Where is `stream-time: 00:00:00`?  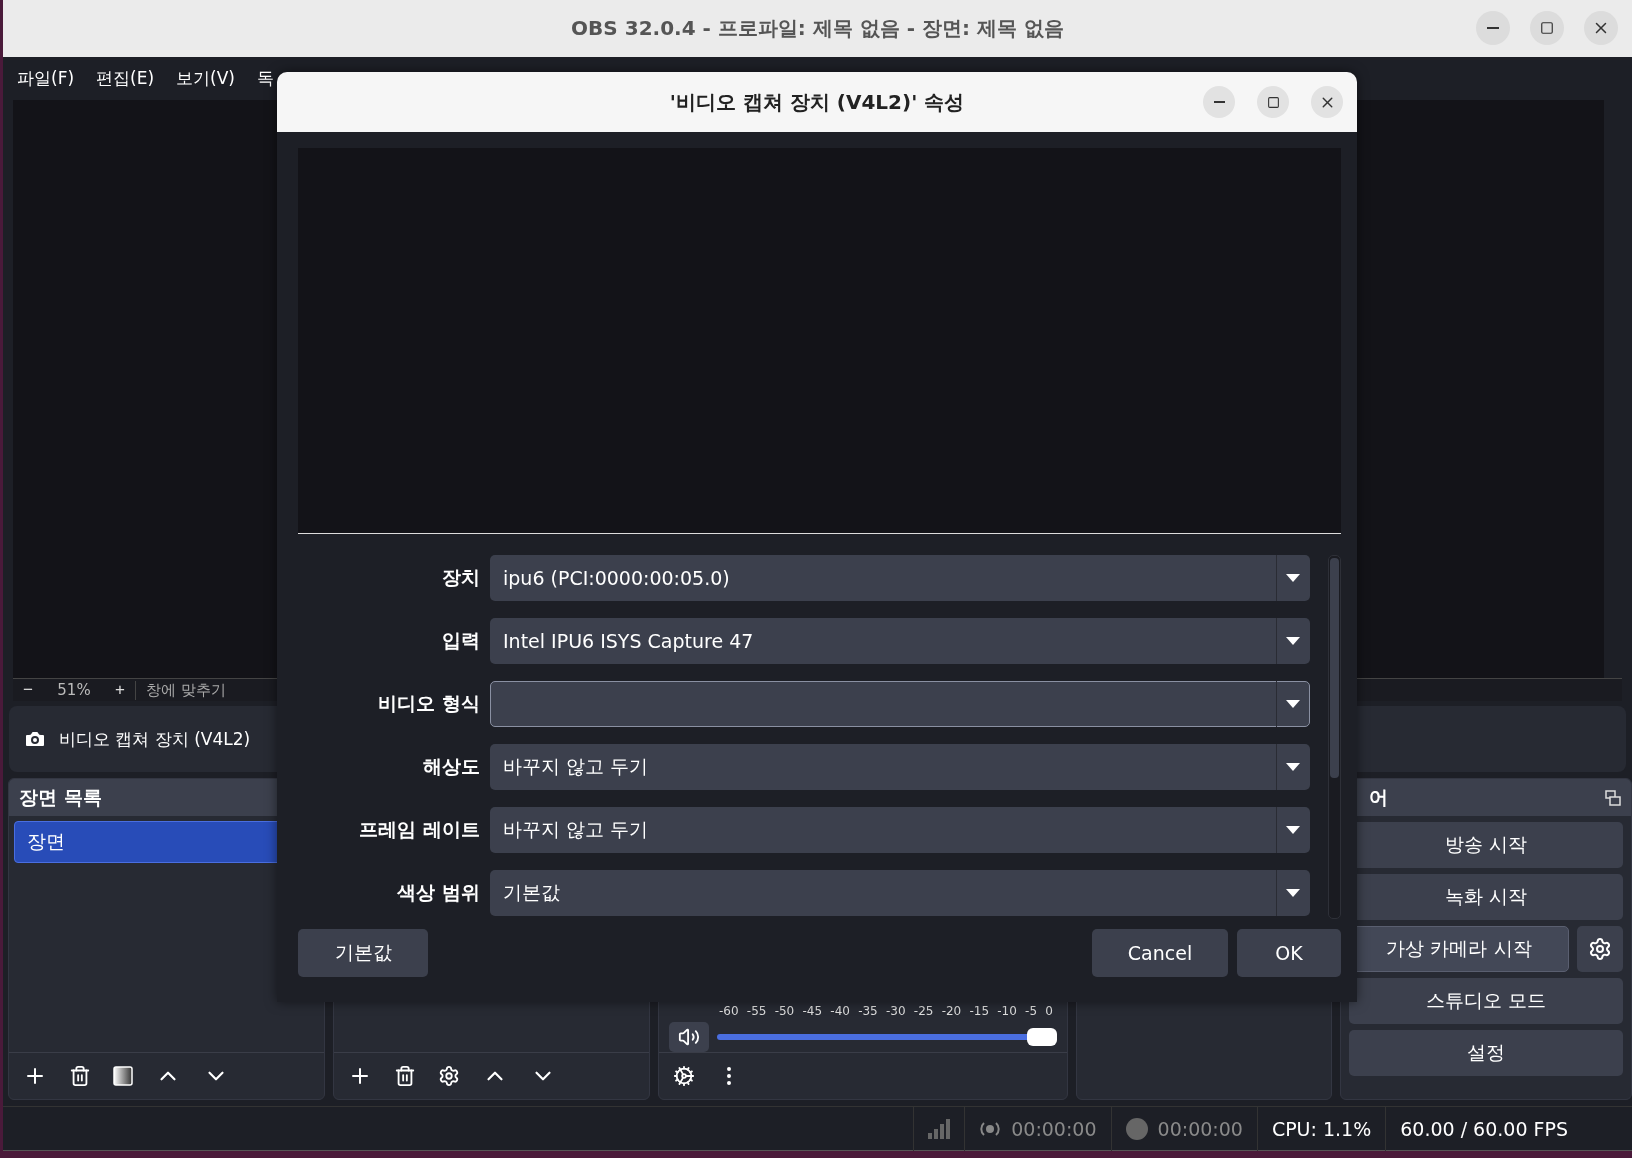 stream-time: 00:00:00 is located at coordinates (1054, 1129).